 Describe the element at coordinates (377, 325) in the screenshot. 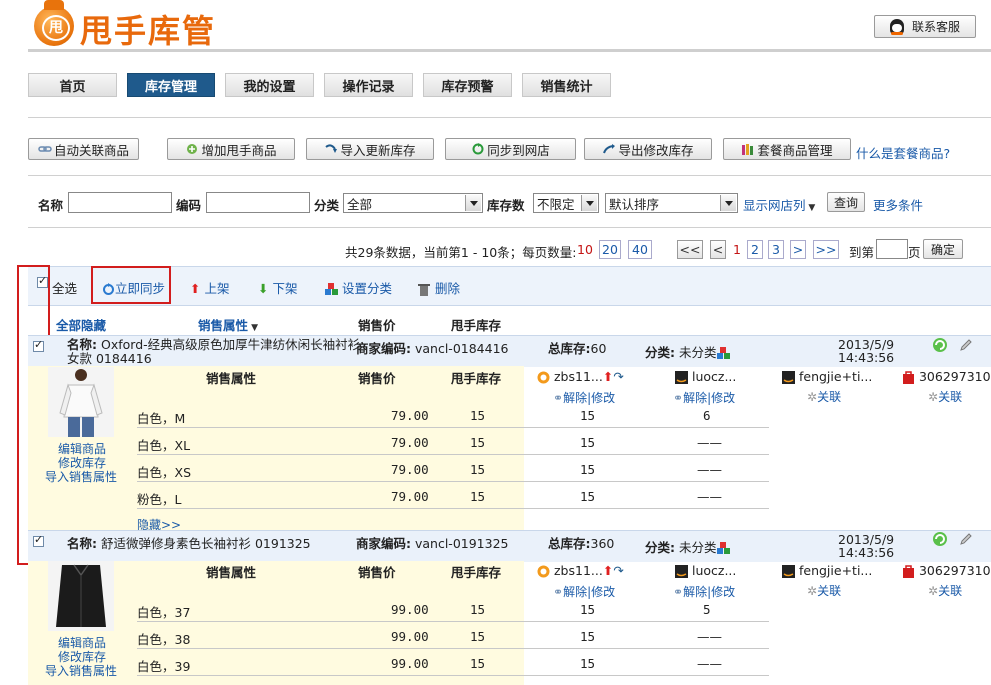

I see `price-header: 销售价` at that location.